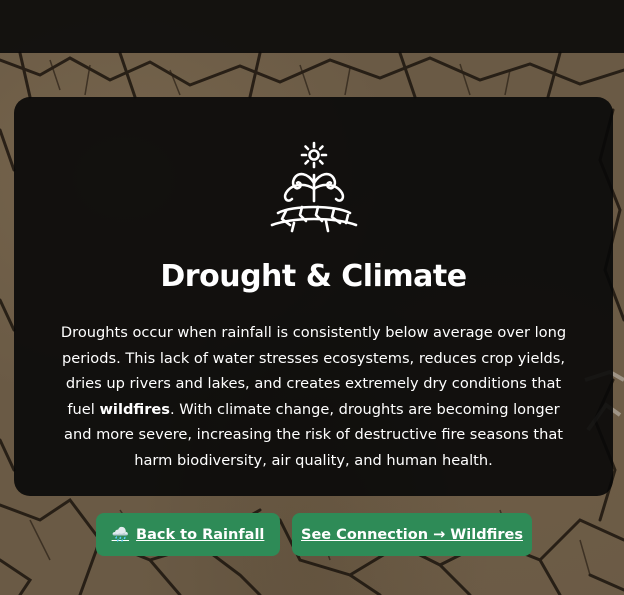  Describe the element at coordinates (200, 534) in the screenshot. I see `back-button-label: Back to Rainfall` at that location.